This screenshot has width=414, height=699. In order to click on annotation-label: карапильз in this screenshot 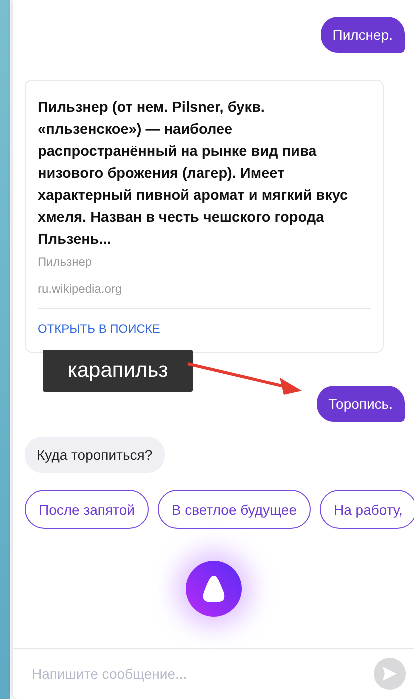, I will do `click(118, 371)`.